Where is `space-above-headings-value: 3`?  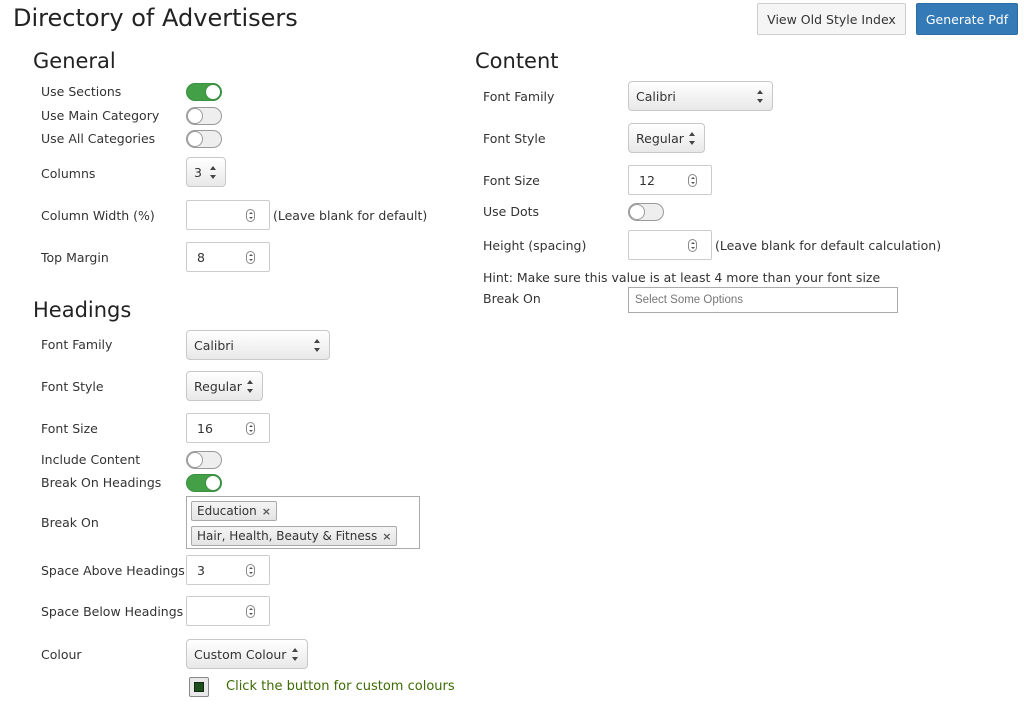 space-above-headings-value: 3 is located at coordinates (201, 570).